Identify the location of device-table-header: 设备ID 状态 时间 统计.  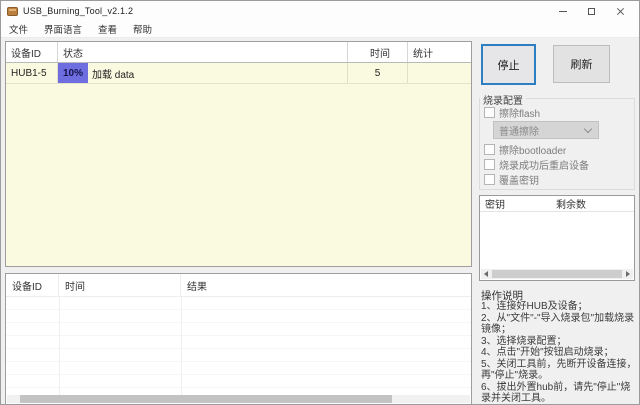
(238, 52).